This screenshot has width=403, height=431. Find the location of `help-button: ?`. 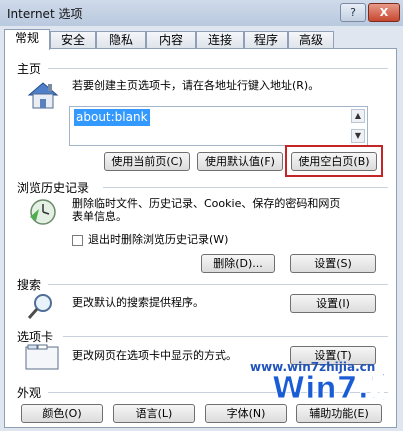

help-button: ? is located at coordinates (353, 12).